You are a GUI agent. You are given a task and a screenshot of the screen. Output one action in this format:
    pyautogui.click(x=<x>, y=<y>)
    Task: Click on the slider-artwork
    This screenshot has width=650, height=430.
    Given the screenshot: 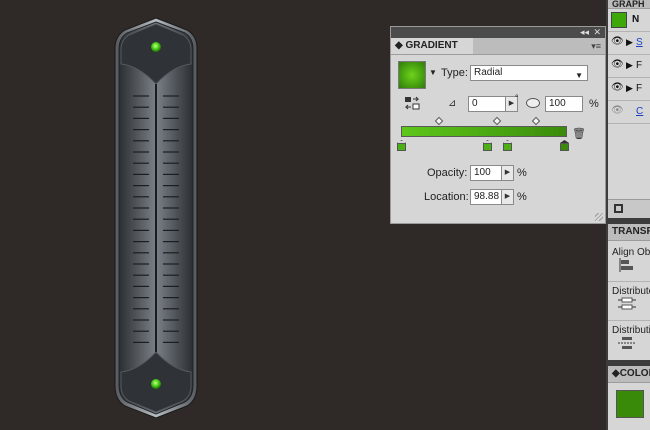 What is the action you would take?
    pyautogui.click(x=156, y=218)
    